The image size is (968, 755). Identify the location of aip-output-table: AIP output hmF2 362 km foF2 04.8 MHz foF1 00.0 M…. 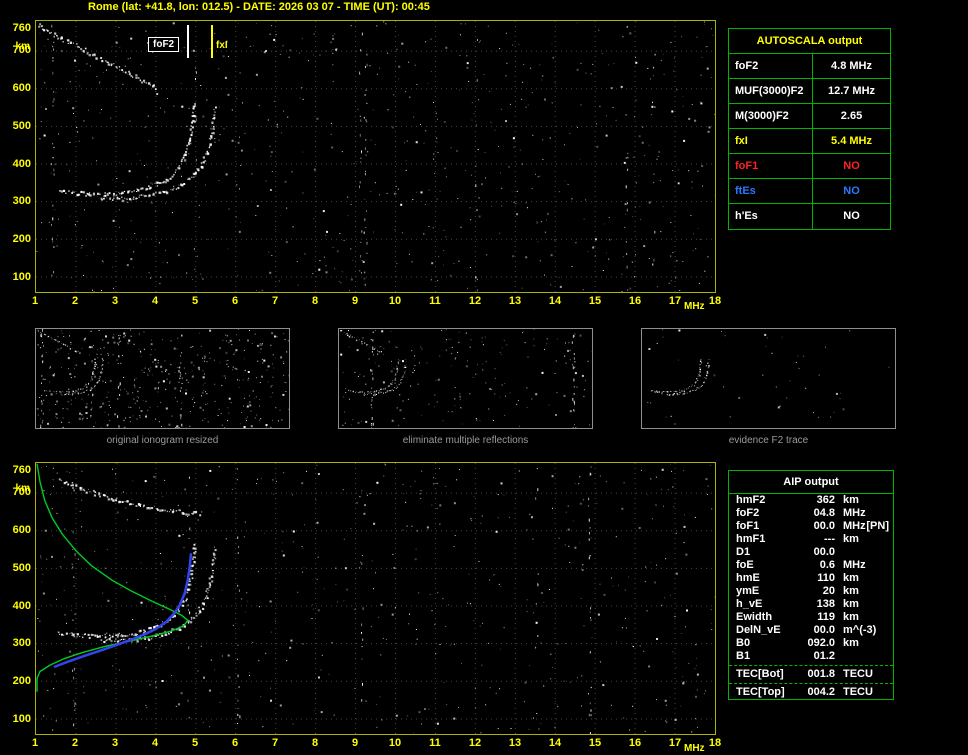
(811, 585).